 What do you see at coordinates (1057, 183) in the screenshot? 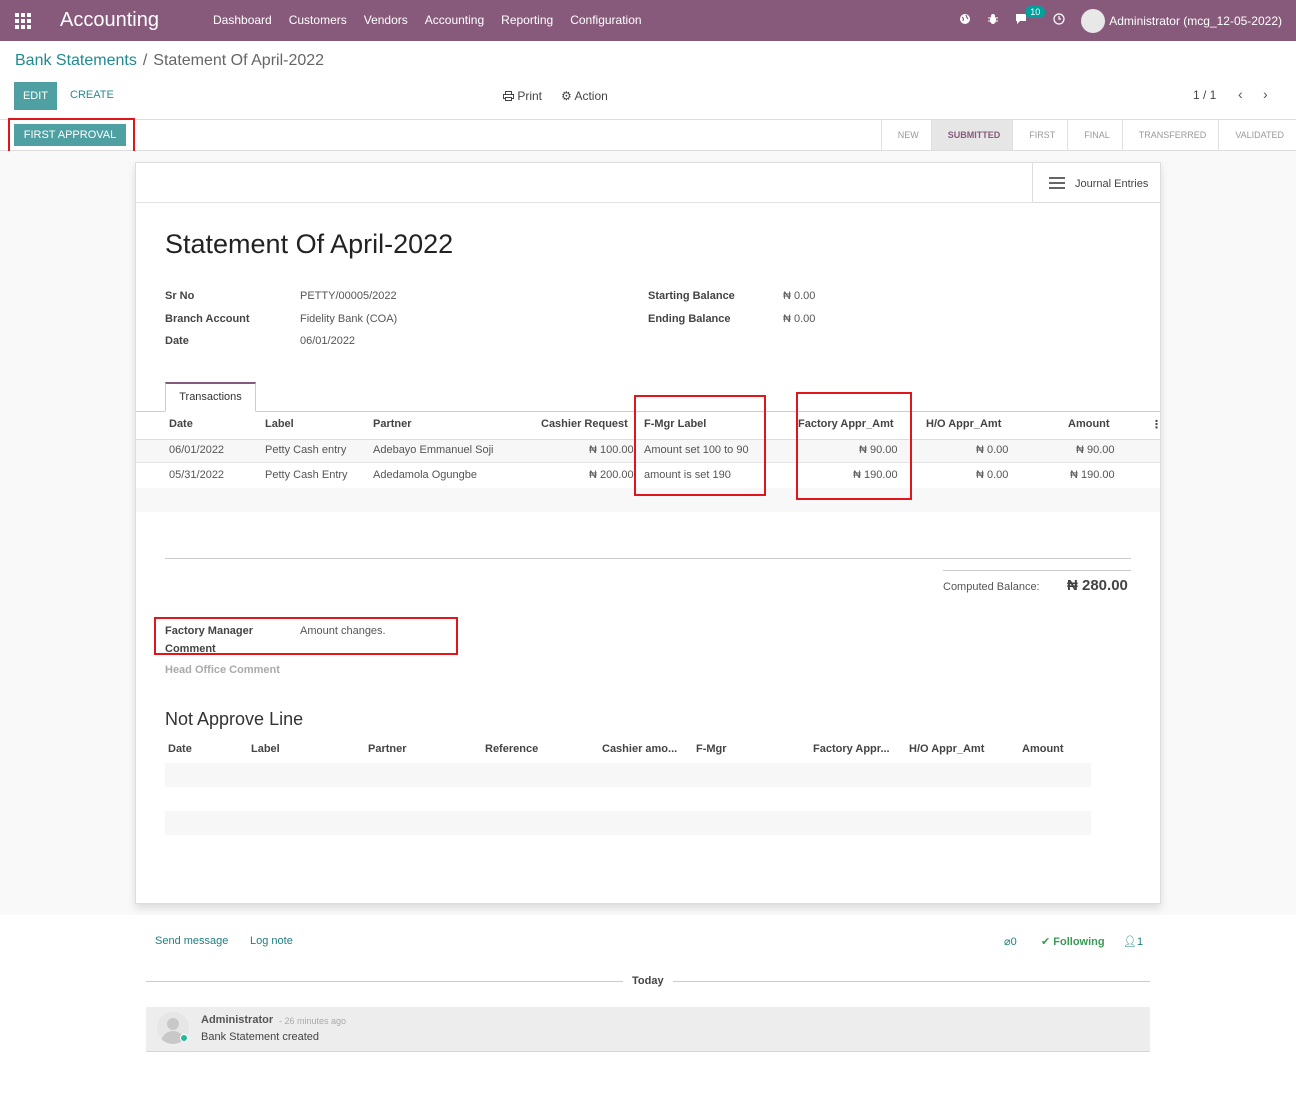
I see `list-icon` at bounding box center [1057, 183].